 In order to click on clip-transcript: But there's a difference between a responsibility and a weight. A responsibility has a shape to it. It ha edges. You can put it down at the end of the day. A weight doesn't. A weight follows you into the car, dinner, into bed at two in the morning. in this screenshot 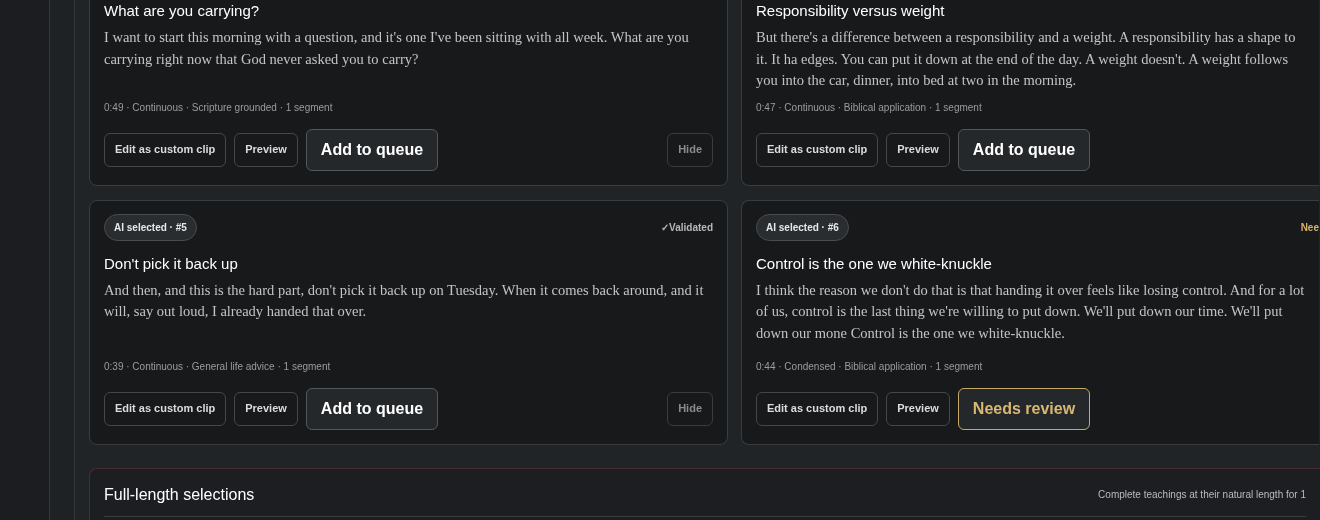, I will do `click(1026, 59)`.